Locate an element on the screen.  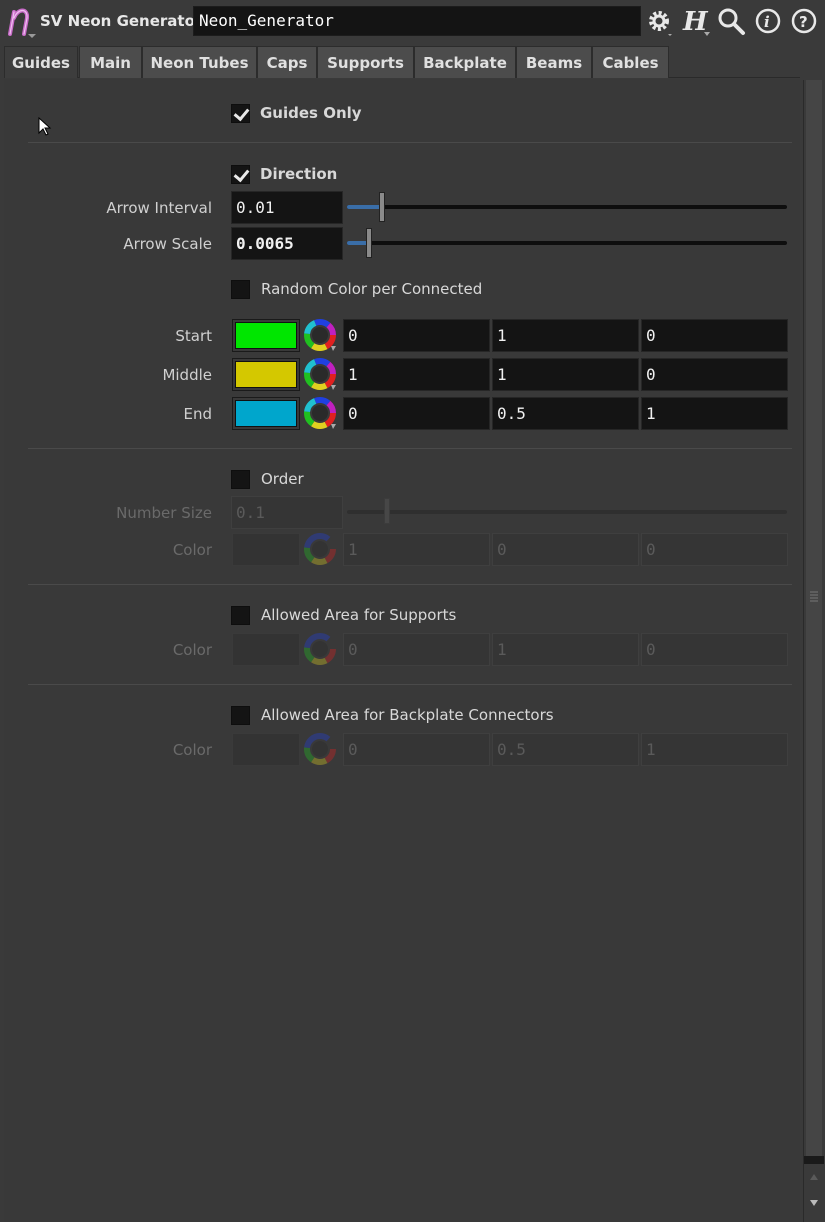
supports-color-label: Color is located at coordinates (192, 650).